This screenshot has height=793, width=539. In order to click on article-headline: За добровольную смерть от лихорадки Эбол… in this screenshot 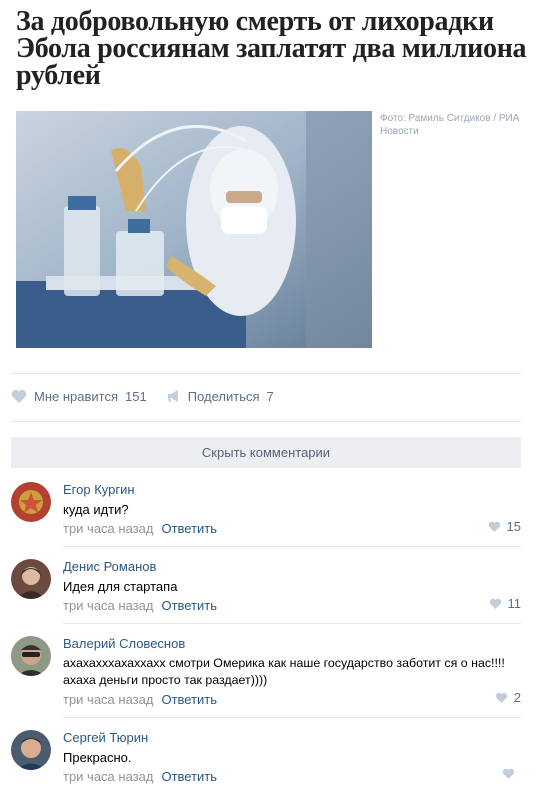, I will do `click(271, 48)`.